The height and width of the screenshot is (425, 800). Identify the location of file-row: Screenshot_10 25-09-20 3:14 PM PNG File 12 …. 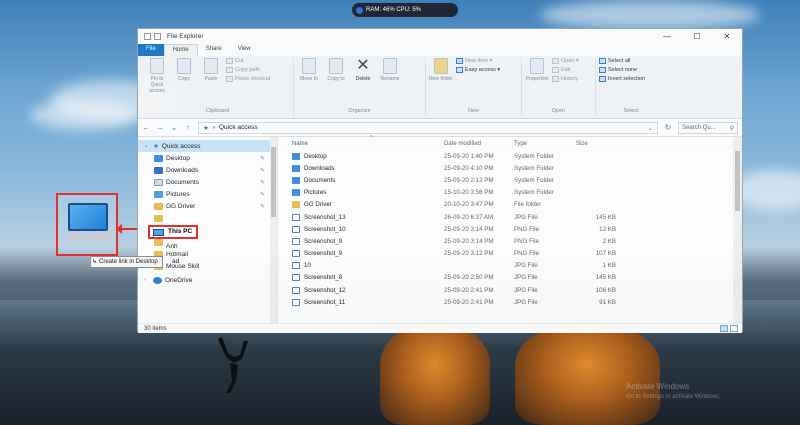
(517, 229).